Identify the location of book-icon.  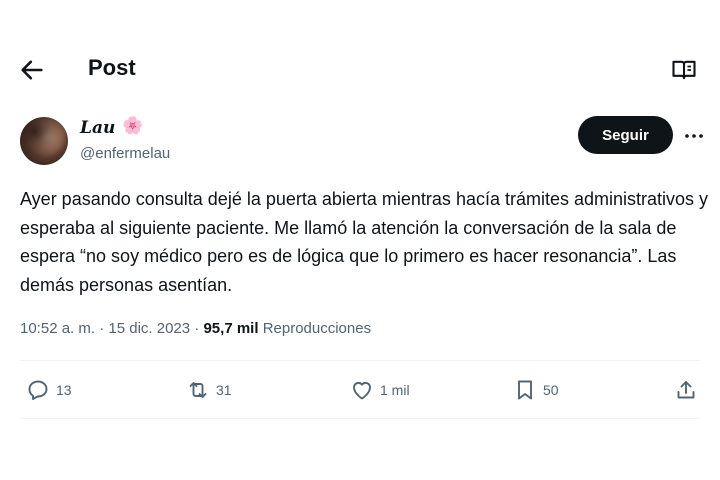
(684, 70).